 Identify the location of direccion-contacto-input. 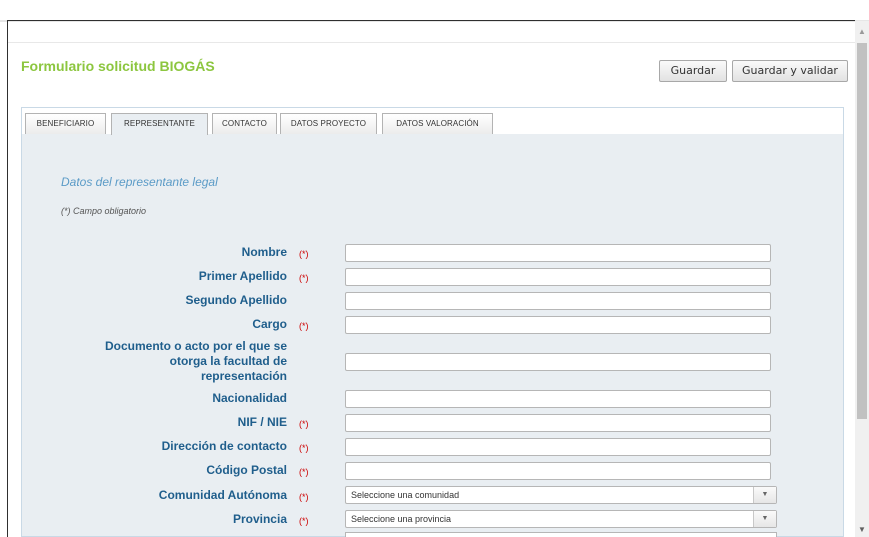
(558, 447).